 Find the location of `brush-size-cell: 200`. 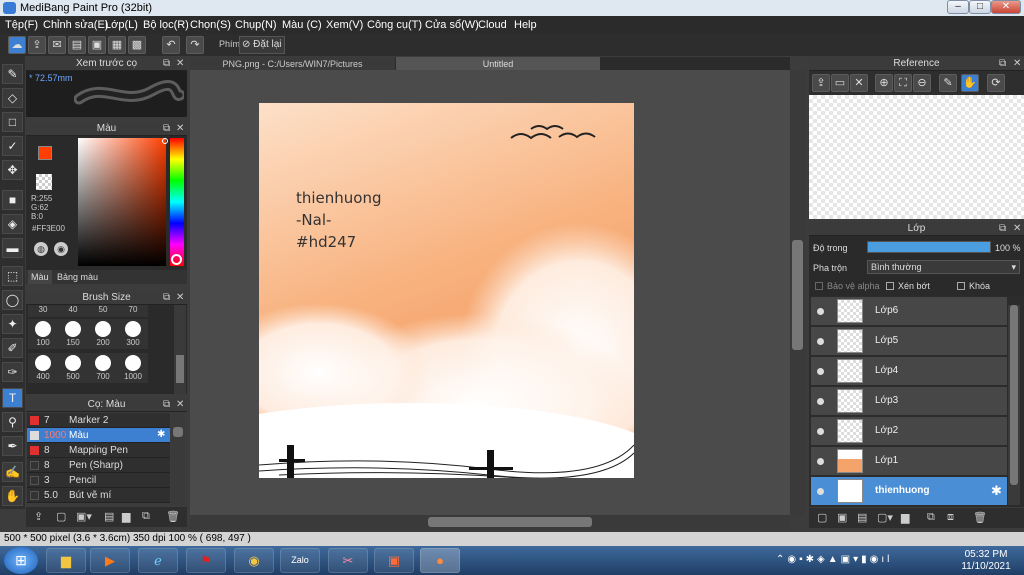

brush-size-cell: 200 is located at coordinates (103, 334).